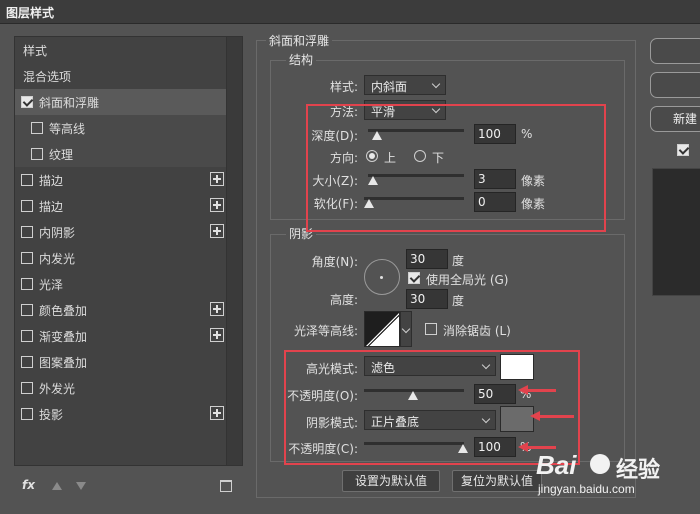  I want to click on trash-icon, so click(226, 486).